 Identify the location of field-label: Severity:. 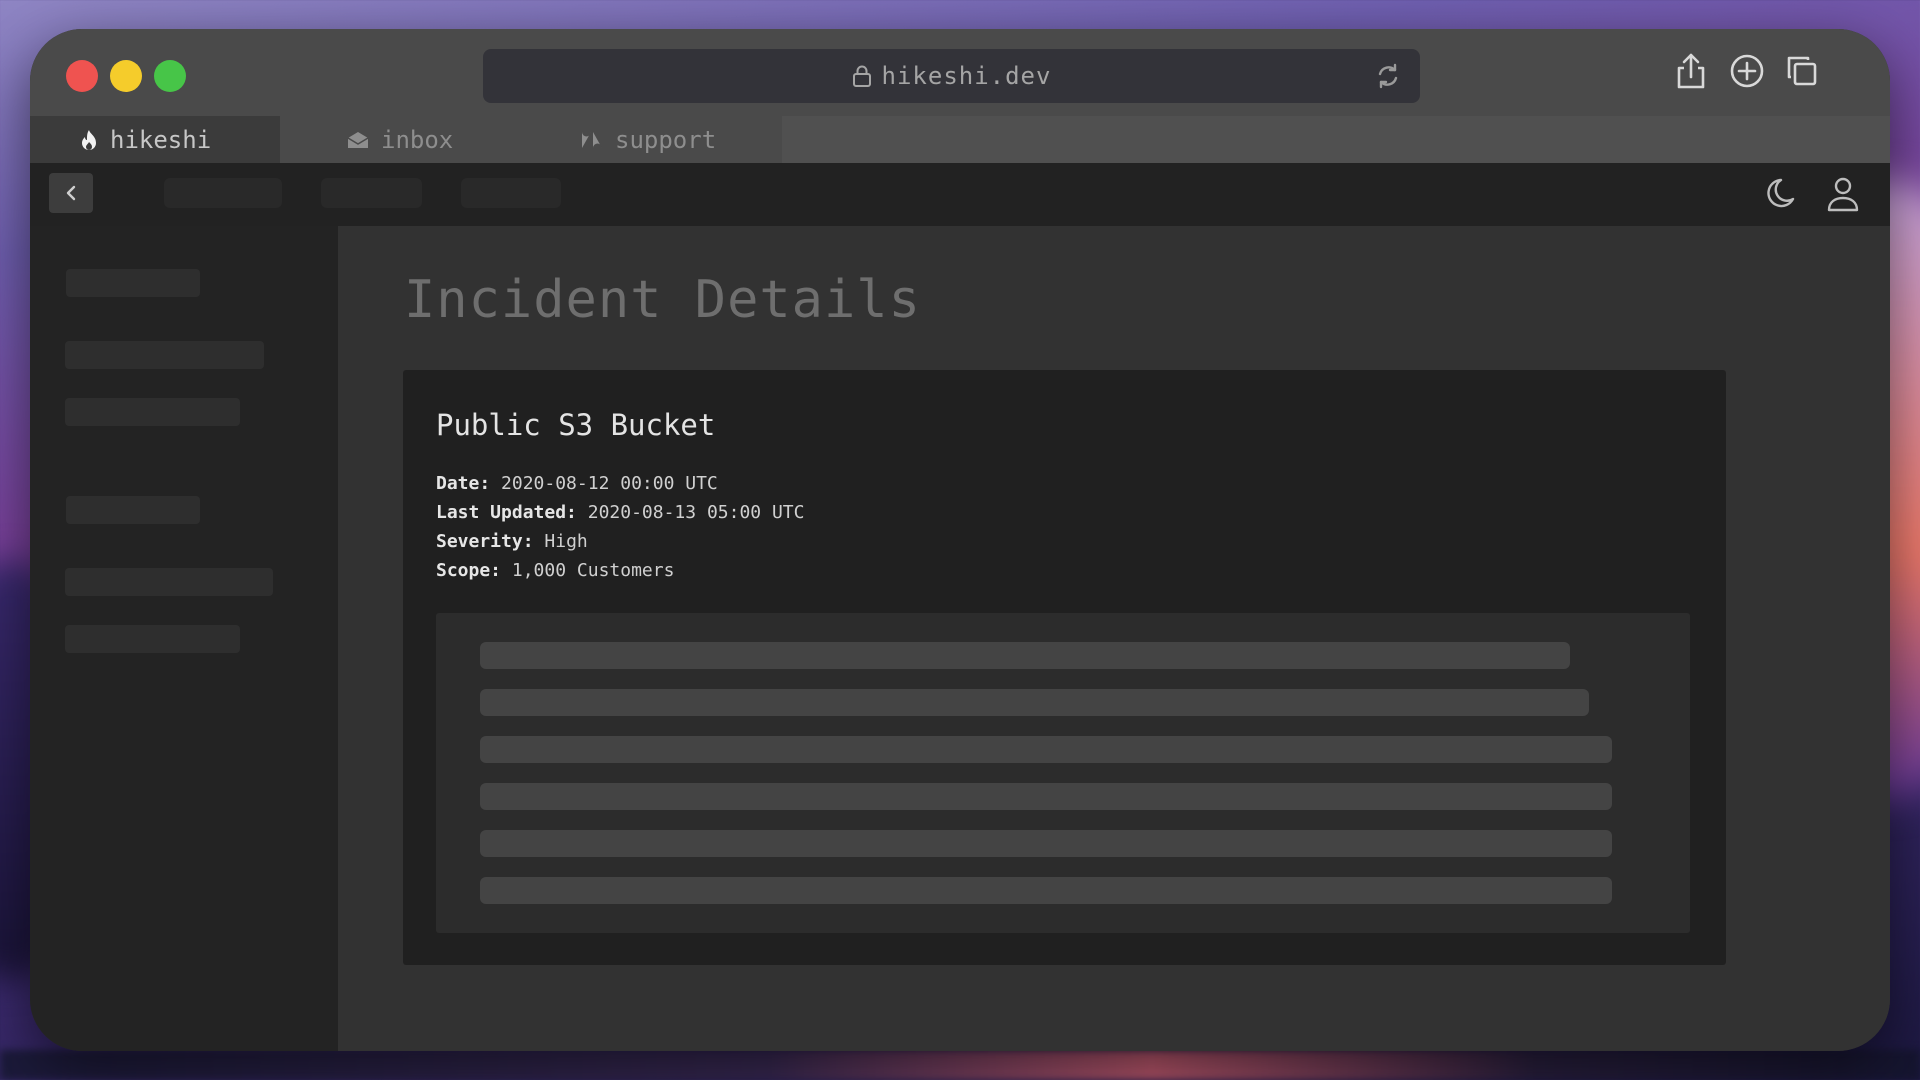
(485, 541).